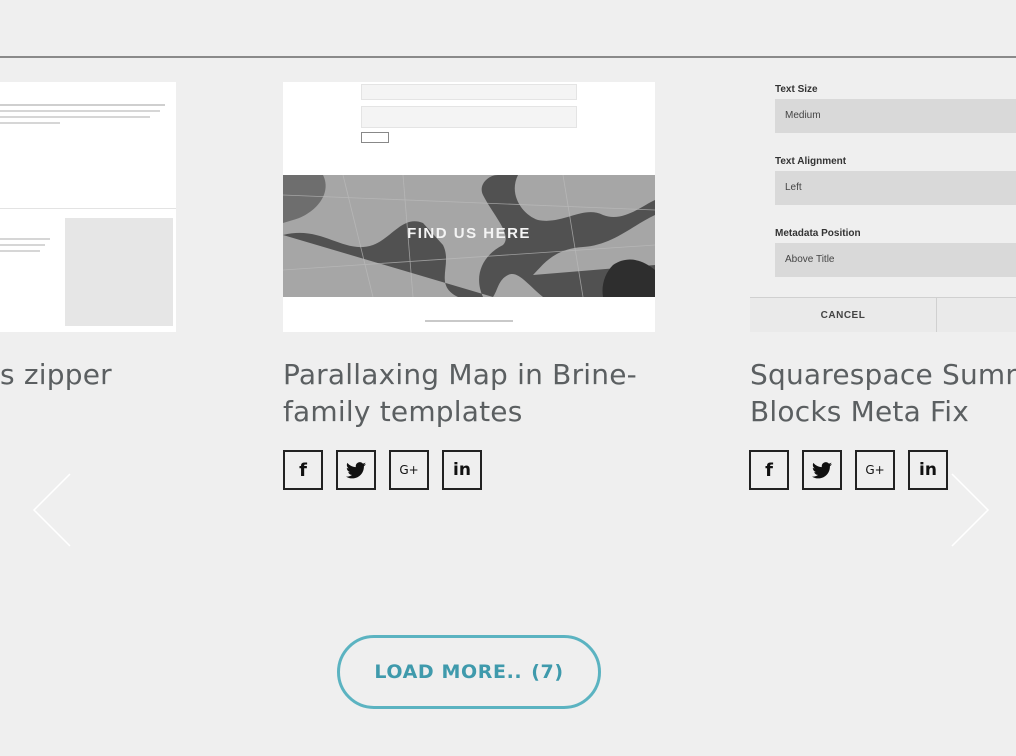 This screenshot has width=1016, height=756. Describe the element at coordinates (88, 207) in the screenshot. I see `post-thumbnail` at that location.